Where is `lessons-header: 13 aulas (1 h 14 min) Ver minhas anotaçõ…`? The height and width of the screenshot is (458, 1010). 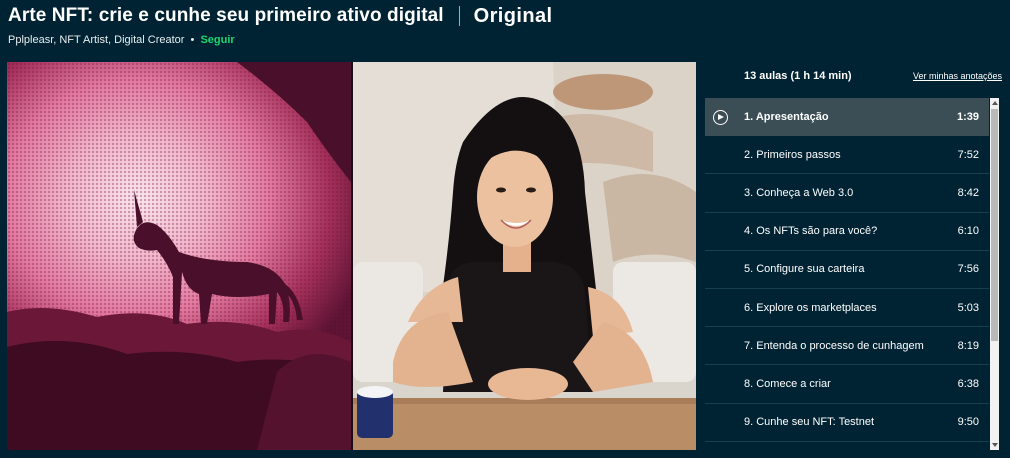 lessons-header: 13 aulas (1 h 14 min) Ver minhas anotaçõ… is located at coordinates (873, 76).